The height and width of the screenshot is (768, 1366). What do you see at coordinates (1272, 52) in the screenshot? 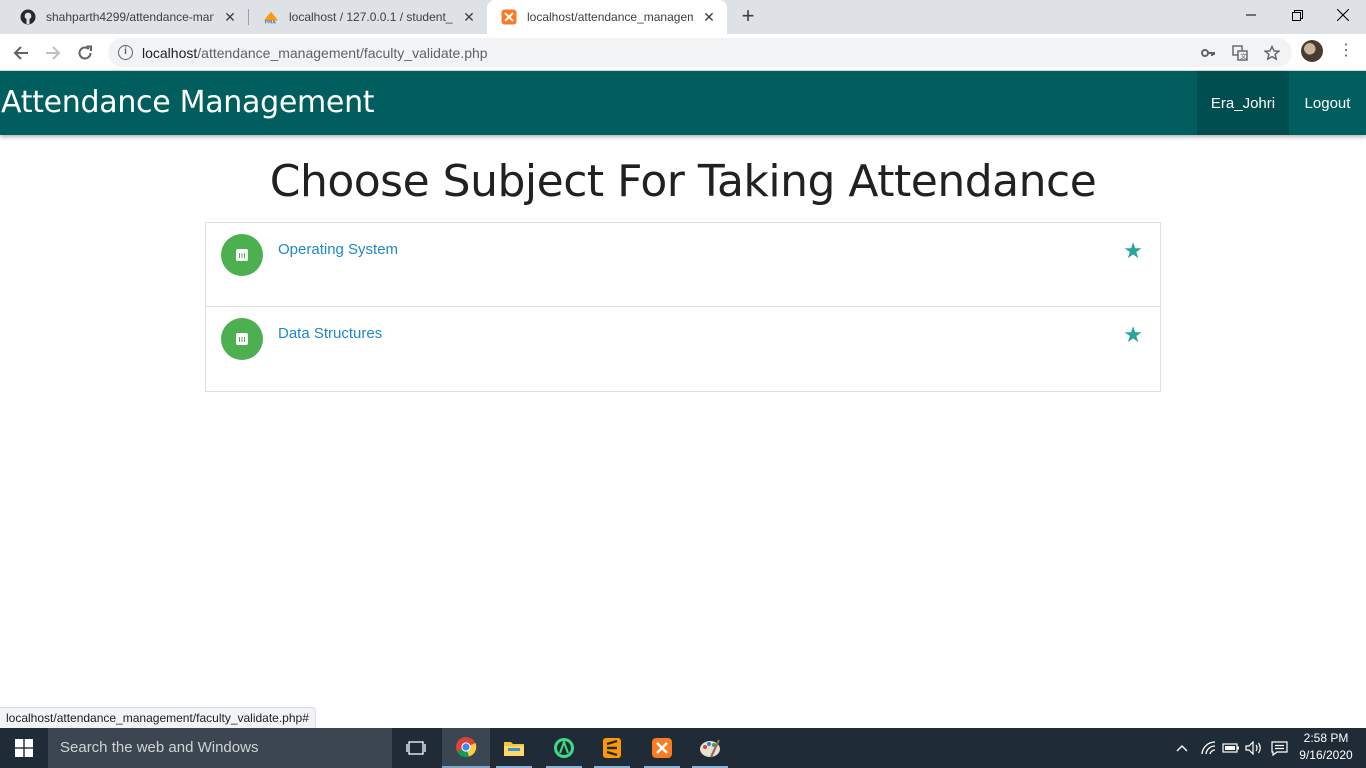
I see `bookmark-star-icon` at bounding box center [1272, 52].